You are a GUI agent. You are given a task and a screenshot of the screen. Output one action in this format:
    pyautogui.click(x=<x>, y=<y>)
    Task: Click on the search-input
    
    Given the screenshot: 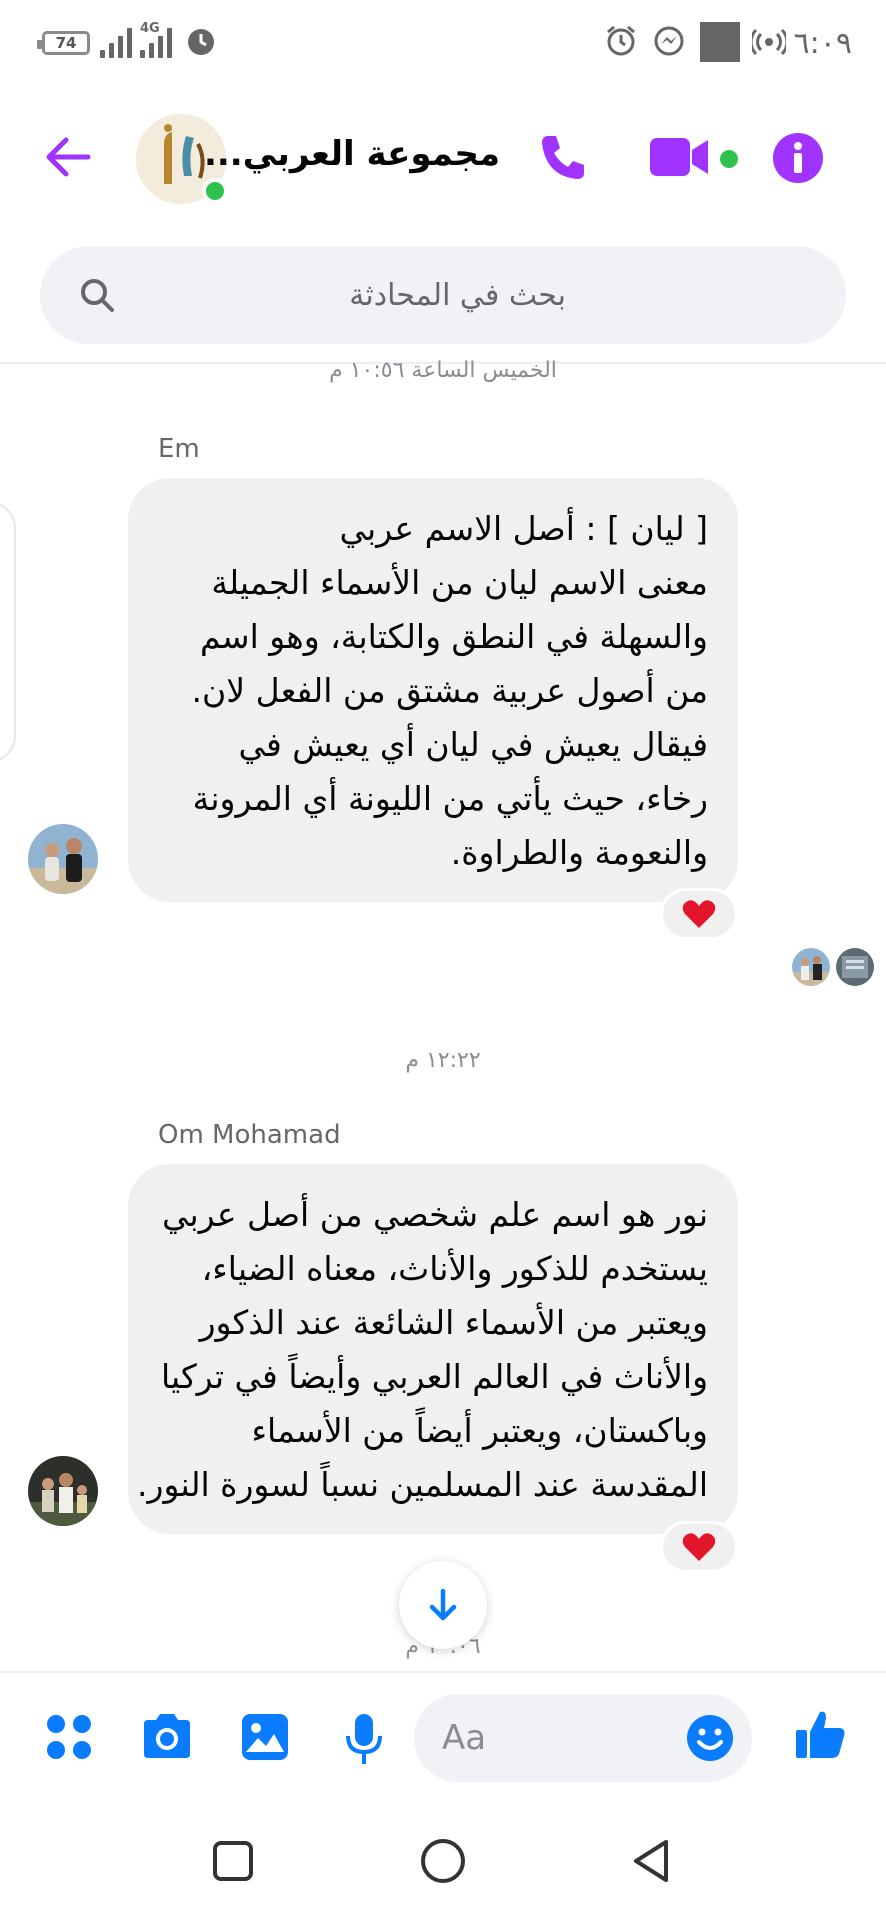 What is the action you would take?
    pyautogui.click(x=478, y=295)
    